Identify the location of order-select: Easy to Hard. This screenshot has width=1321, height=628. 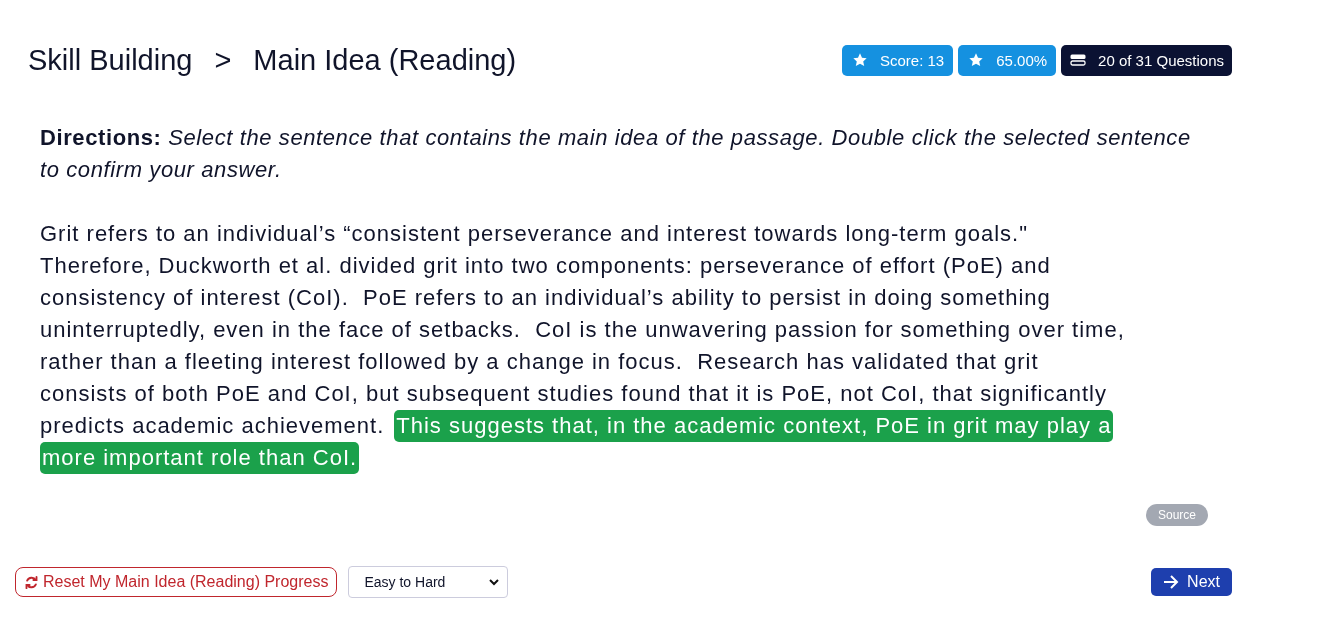
(428, 582).